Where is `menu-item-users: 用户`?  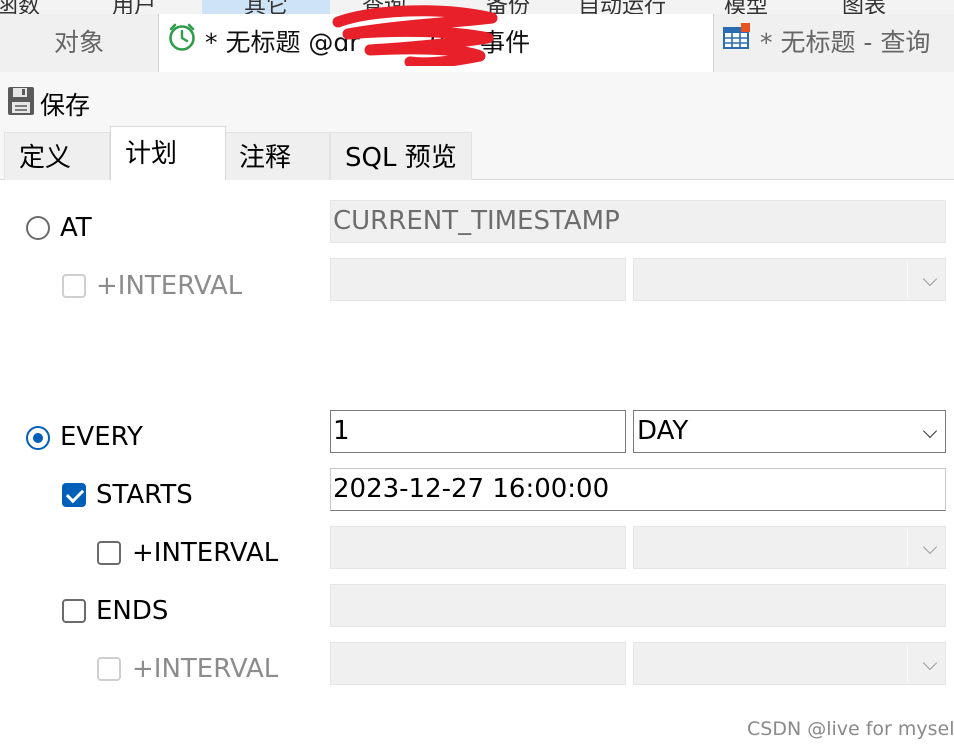 menu-item-users: 用户 is located at coordinates (134, 7).